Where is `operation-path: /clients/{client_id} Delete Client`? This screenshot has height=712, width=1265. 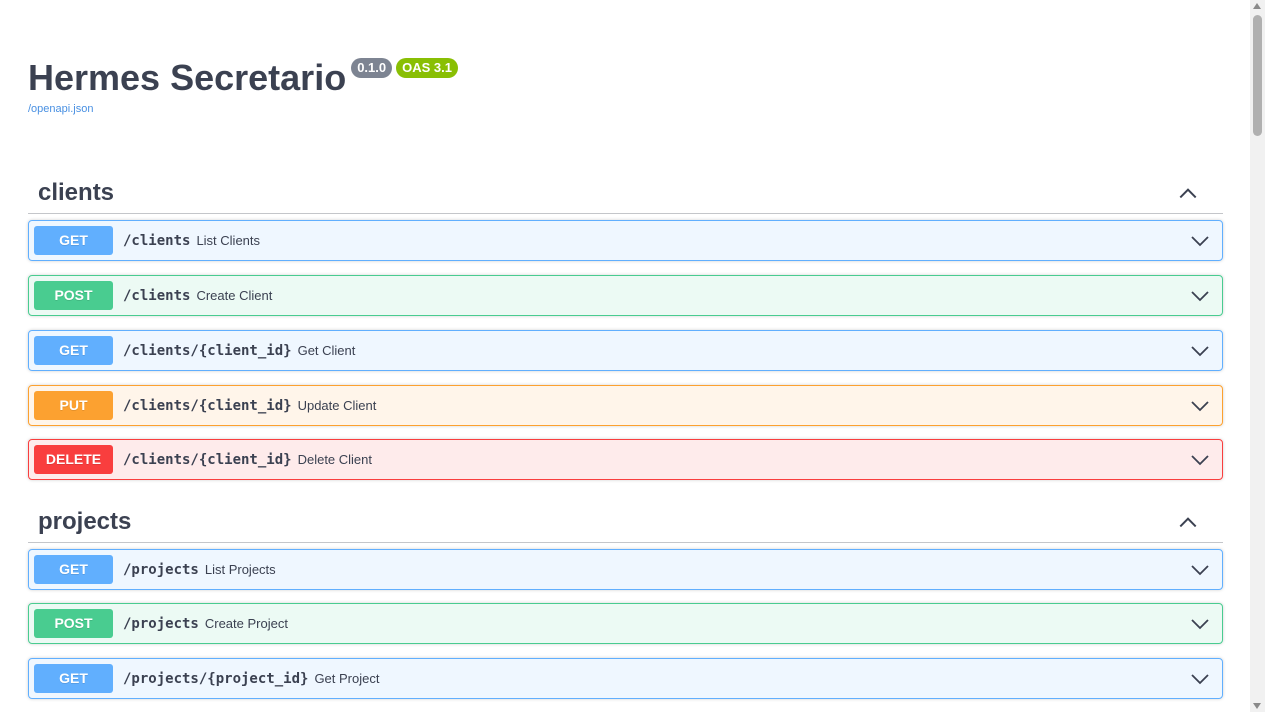
operation-path: /clients/{client_id} Delete Client is located at coordinates (247, 460).